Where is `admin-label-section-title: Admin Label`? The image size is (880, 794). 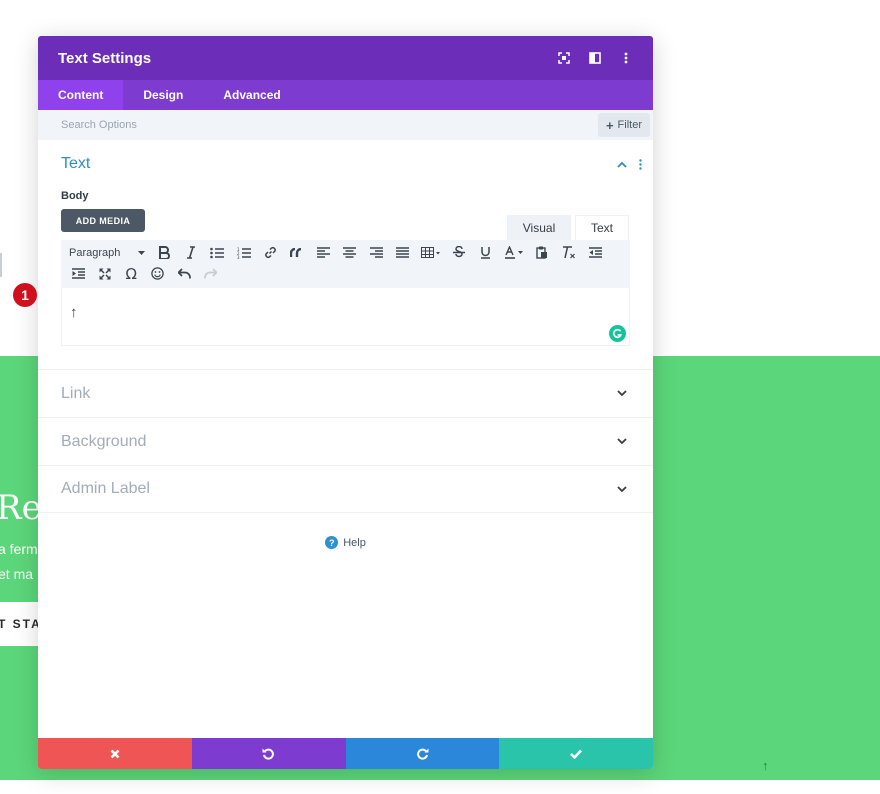 admin-label-section-title: Admin Label is located at coordinates (105, 488).